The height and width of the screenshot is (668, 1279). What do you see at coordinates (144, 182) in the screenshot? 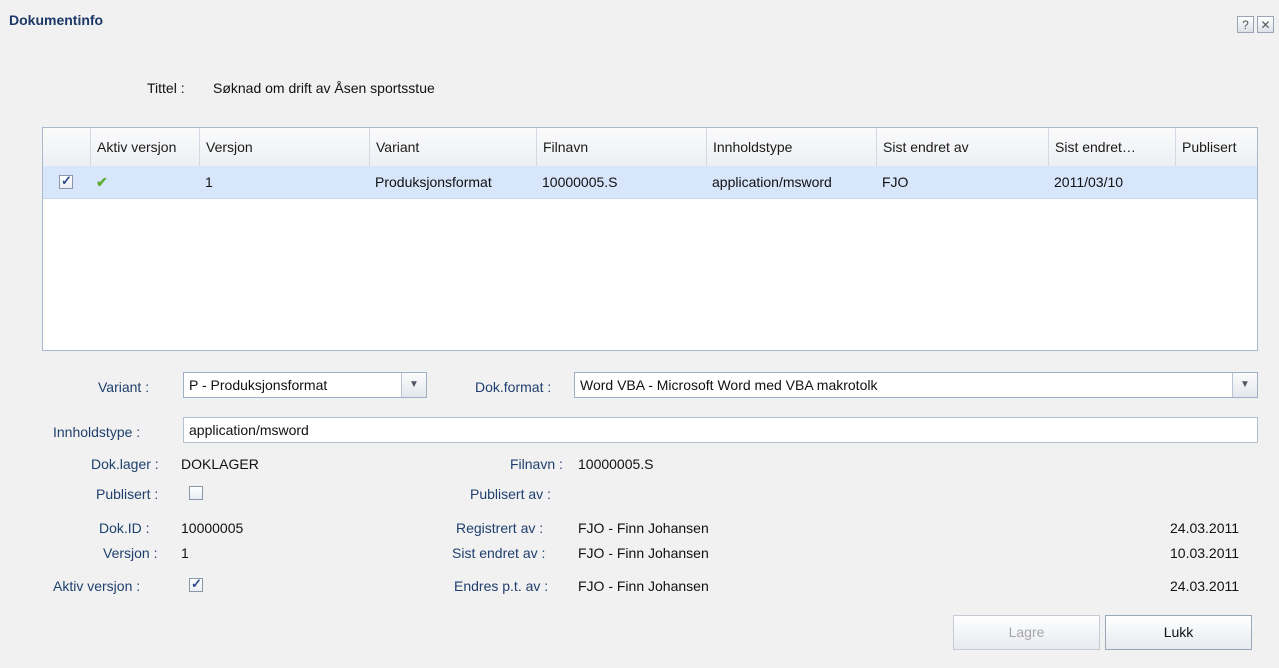
I see `cell-aktiv: ✔` at bounding box center [144, 182].